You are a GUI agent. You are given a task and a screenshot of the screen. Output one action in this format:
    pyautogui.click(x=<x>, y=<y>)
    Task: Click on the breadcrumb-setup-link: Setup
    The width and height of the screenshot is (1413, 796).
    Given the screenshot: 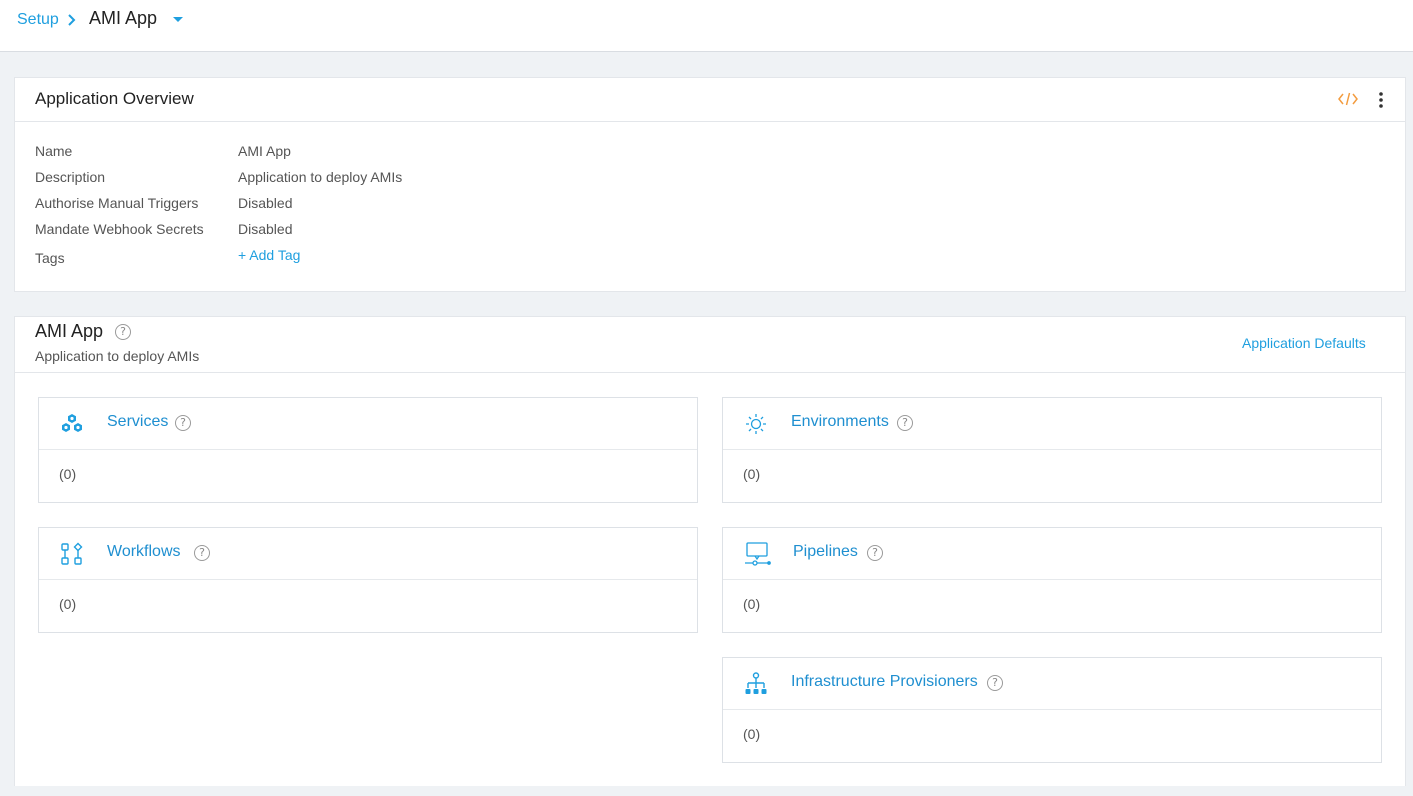 What is the action you would take?
    pyautogui.click(x=38, y=20)
    